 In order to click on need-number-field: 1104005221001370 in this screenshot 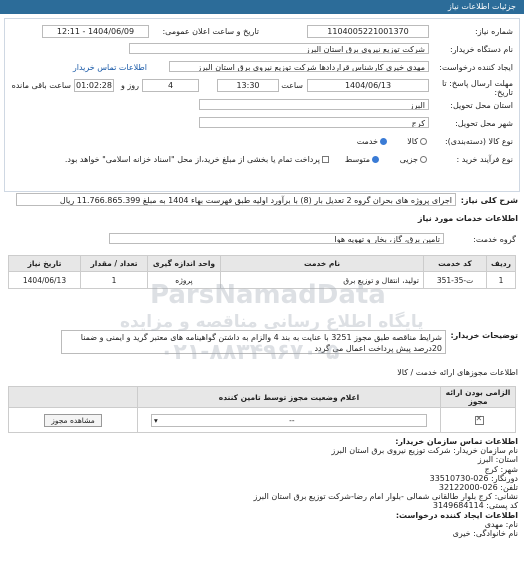, I will do `click(368, 31)`.